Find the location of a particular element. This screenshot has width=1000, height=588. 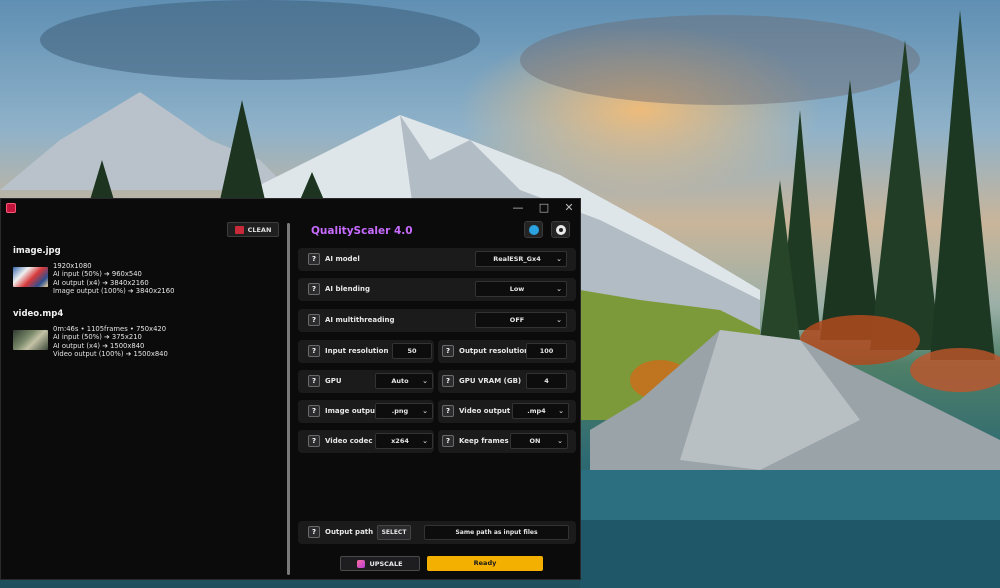

telegram-icon is located at coordinates (533, 229).